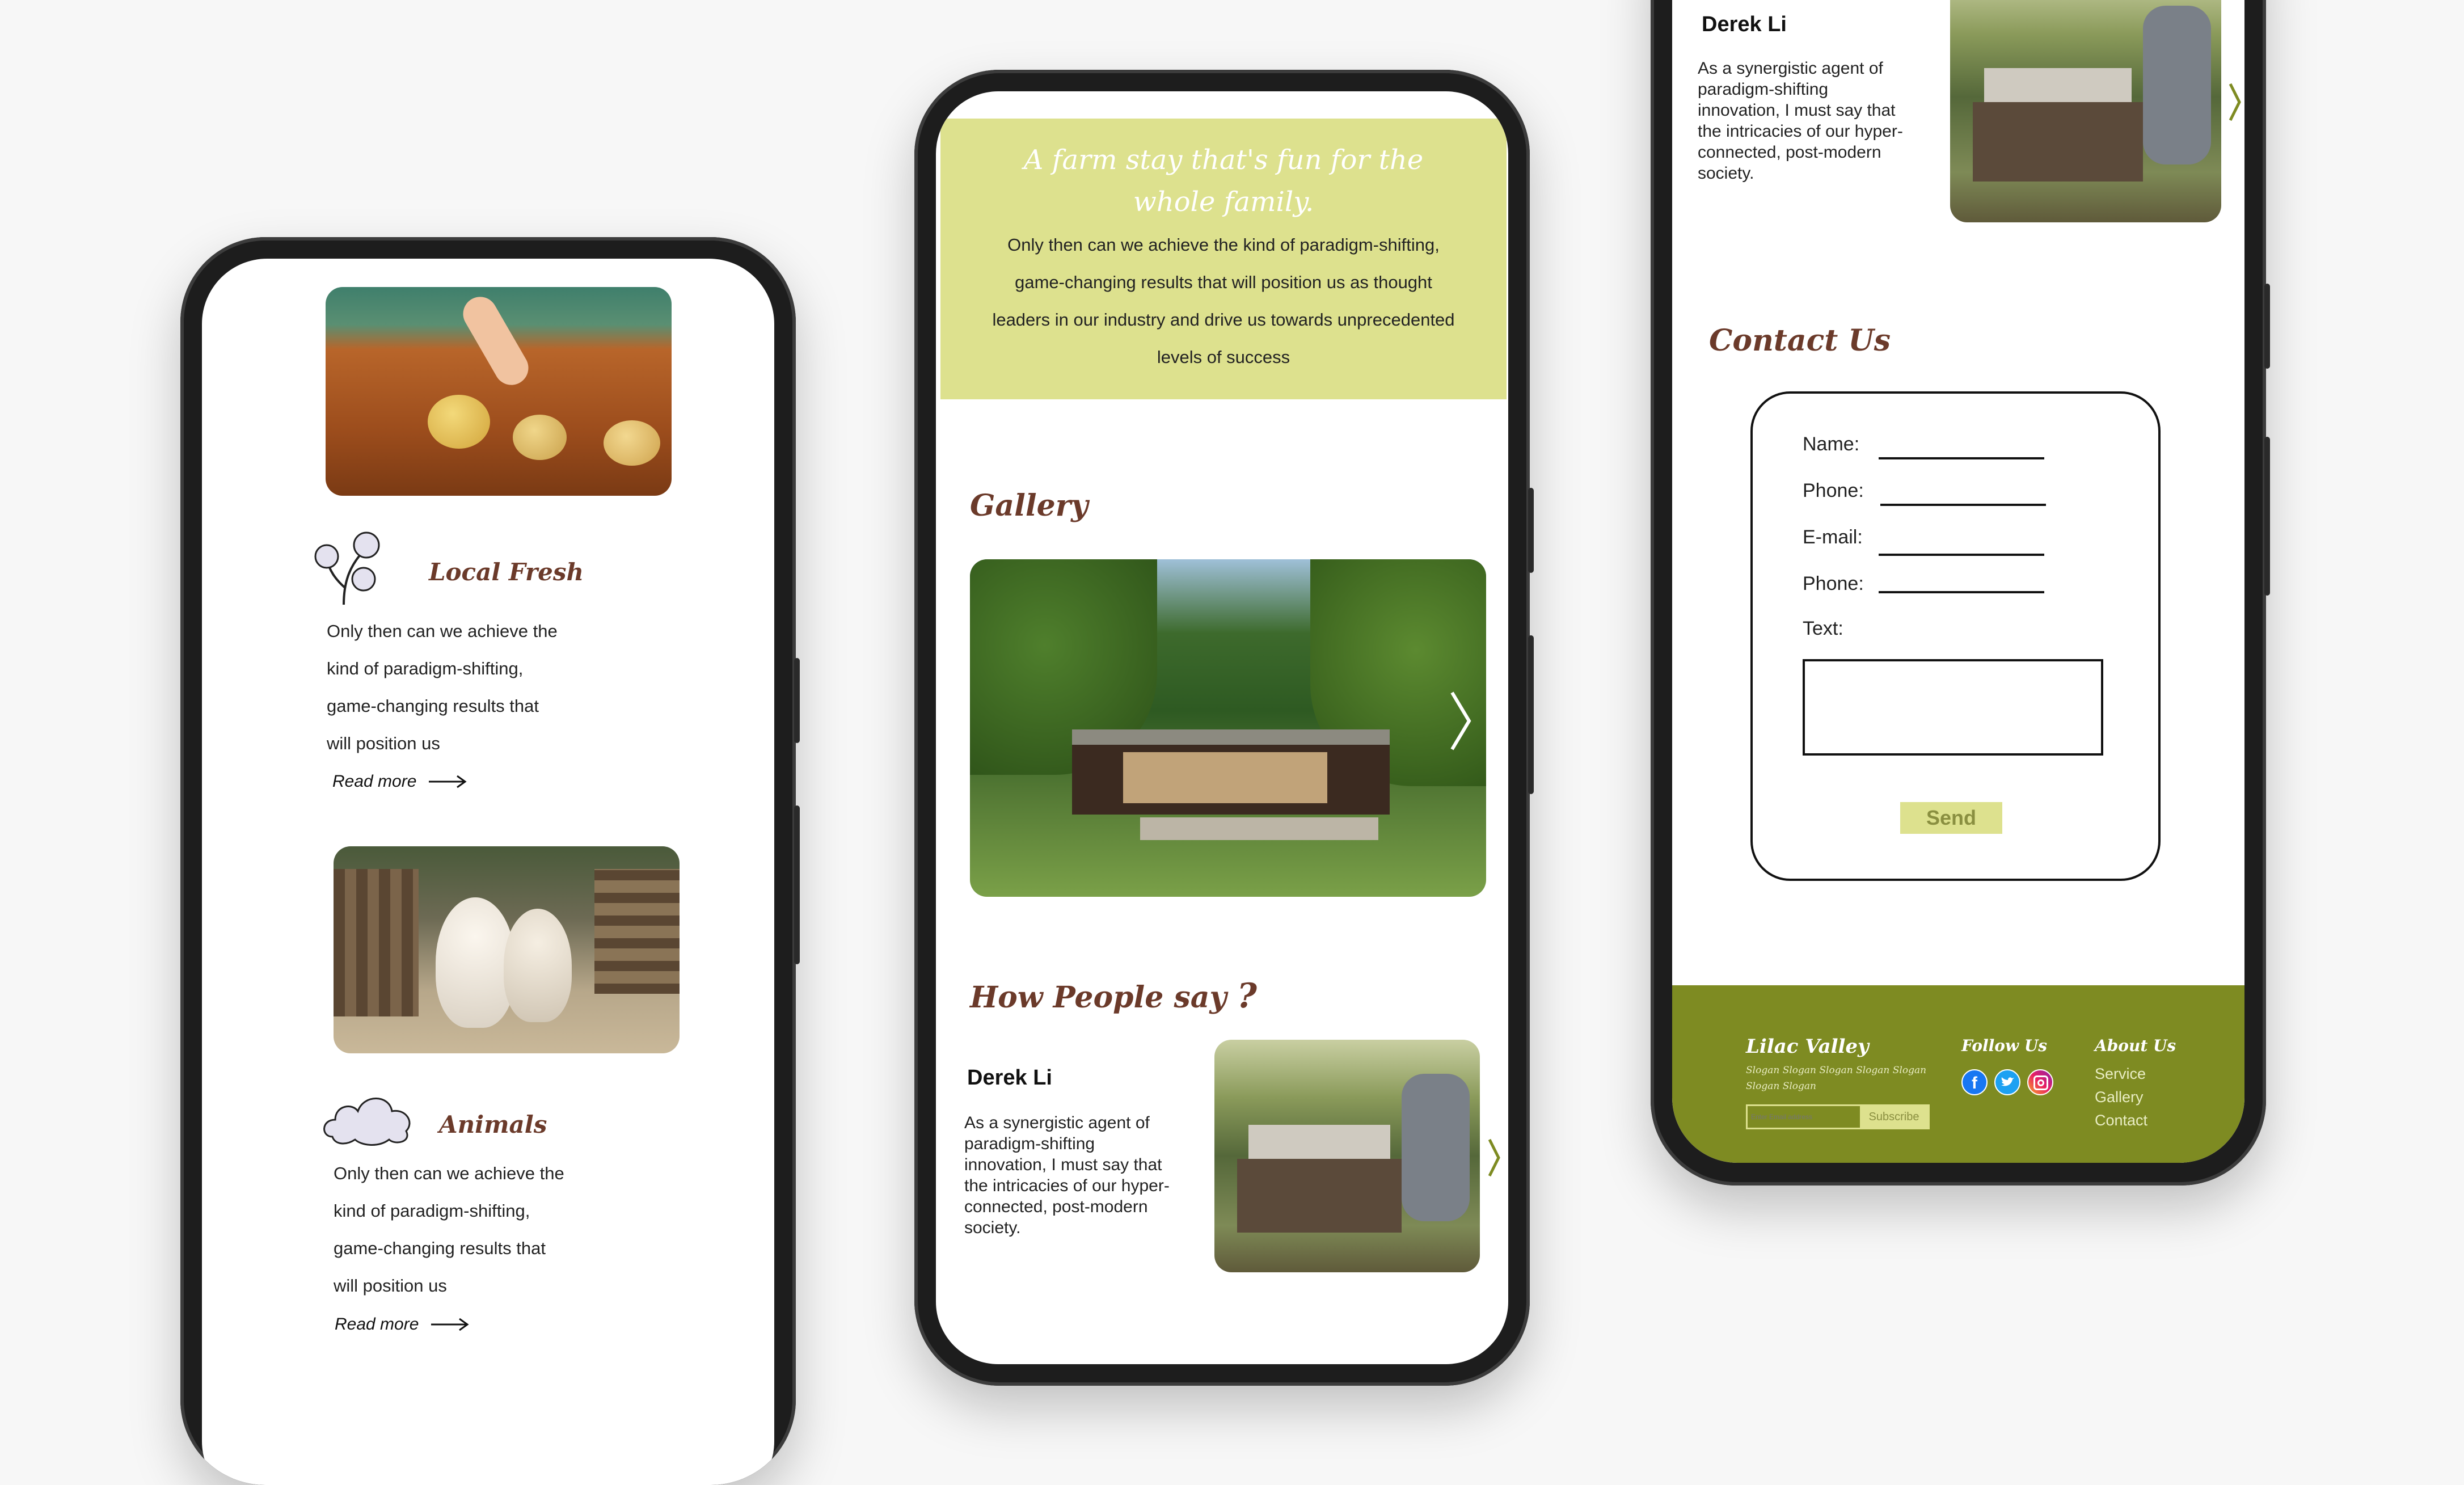 The image size is (2464, 1485). I want to click on instagram-icon, so click(2040, 1082).